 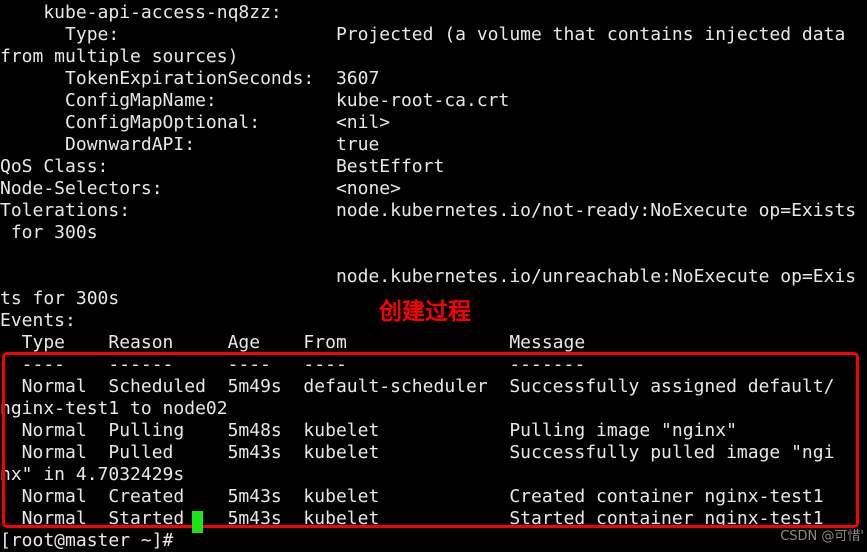 I want to click on output-line: Node-Selectors: <none>, so click(x=200, y=188).